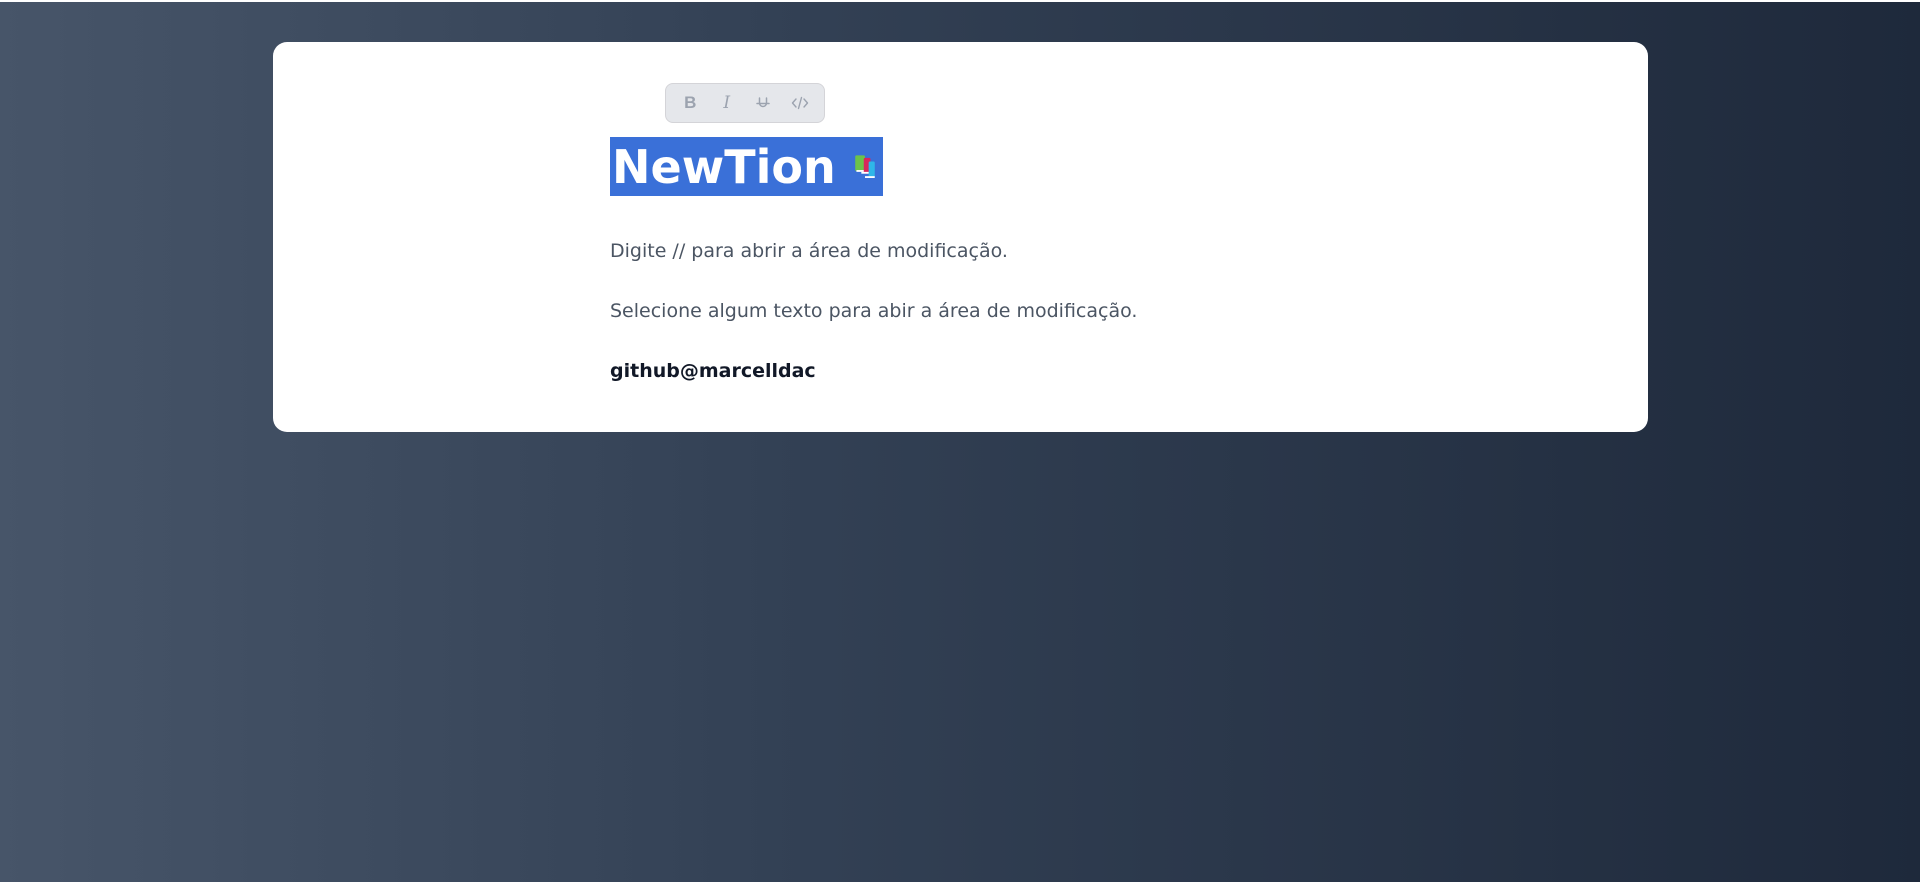  Describe the element at coordinates (745, 103) in the screenshot. I see `bubble-menu-toolbar: B I` at that location.